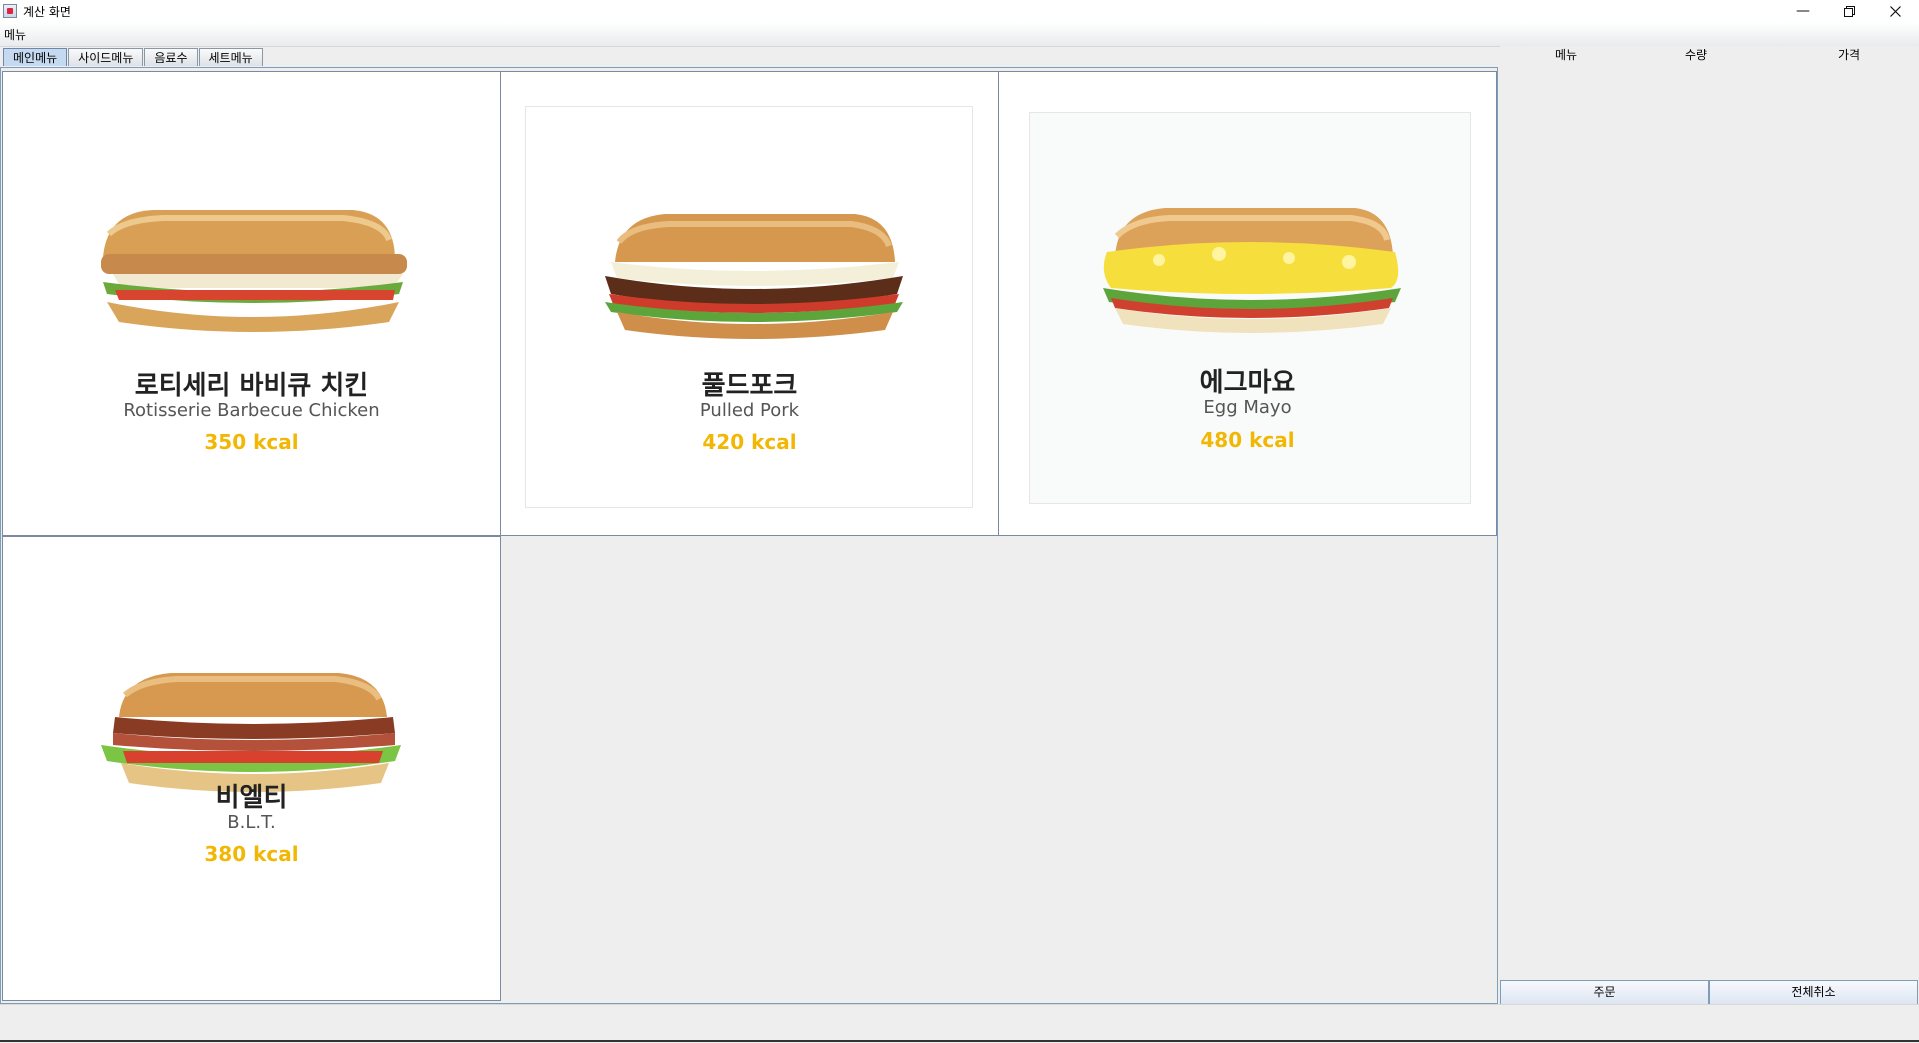 This screenshot has height=1043, width=1919. I want to click on status-bar, so click(959, 1023).